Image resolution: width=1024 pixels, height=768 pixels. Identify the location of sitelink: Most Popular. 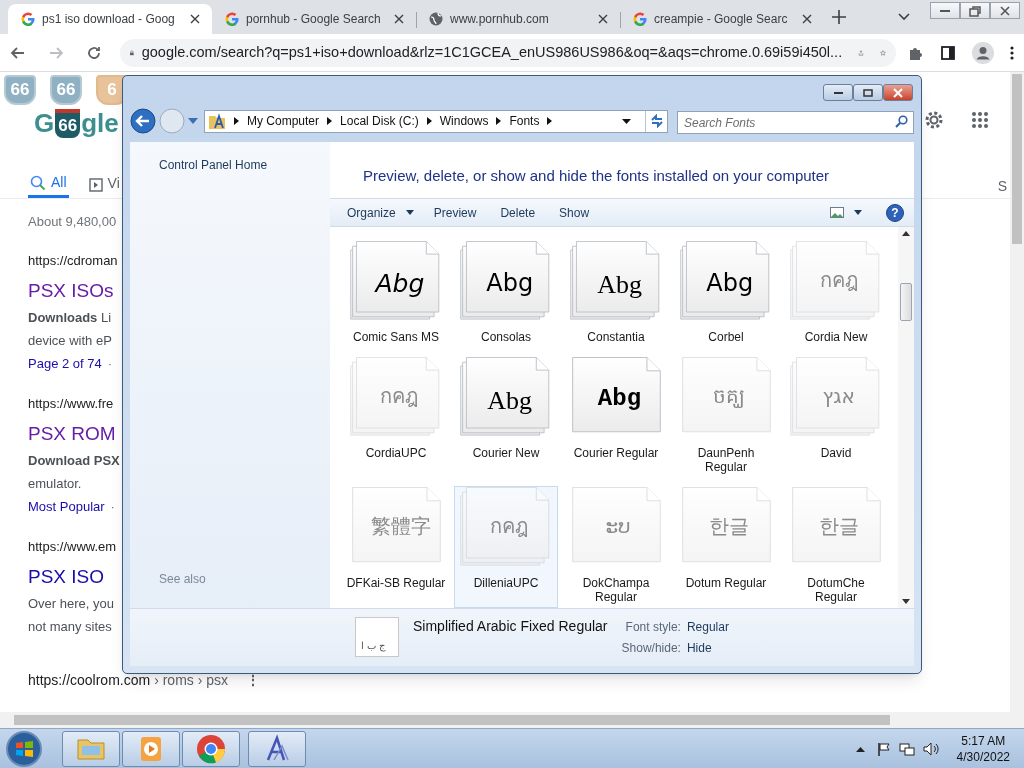
(66, 506).